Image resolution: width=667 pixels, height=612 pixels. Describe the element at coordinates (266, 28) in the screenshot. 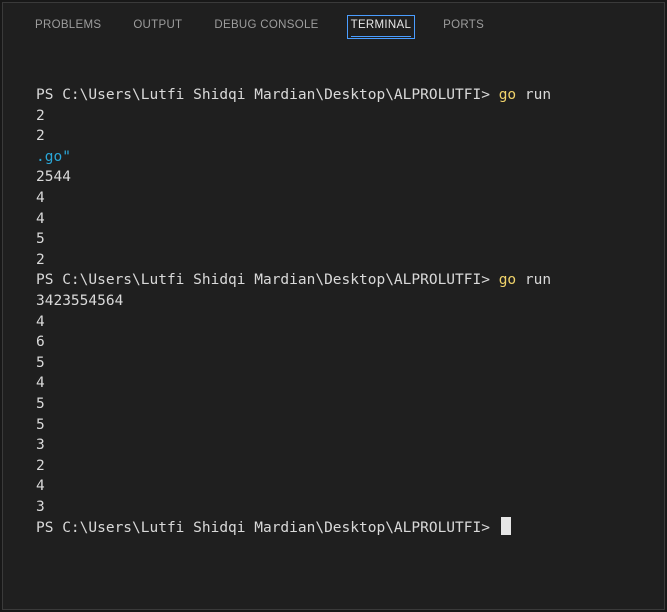

I see `tab-debug-console: DEBUG CONSOLE` at that location.